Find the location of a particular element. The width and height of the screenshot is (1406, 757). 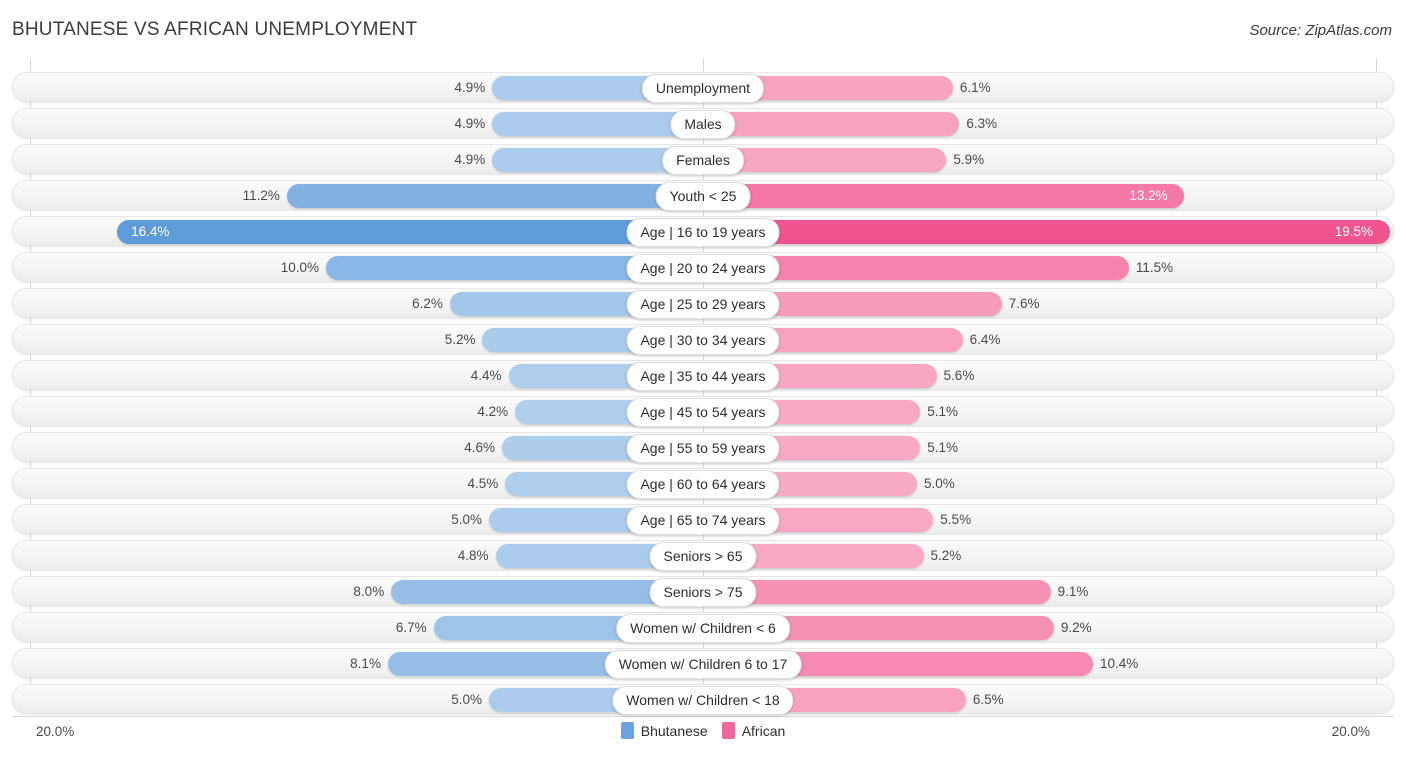

category-label: Seniors > 65 is located at coordinates (703, 556).